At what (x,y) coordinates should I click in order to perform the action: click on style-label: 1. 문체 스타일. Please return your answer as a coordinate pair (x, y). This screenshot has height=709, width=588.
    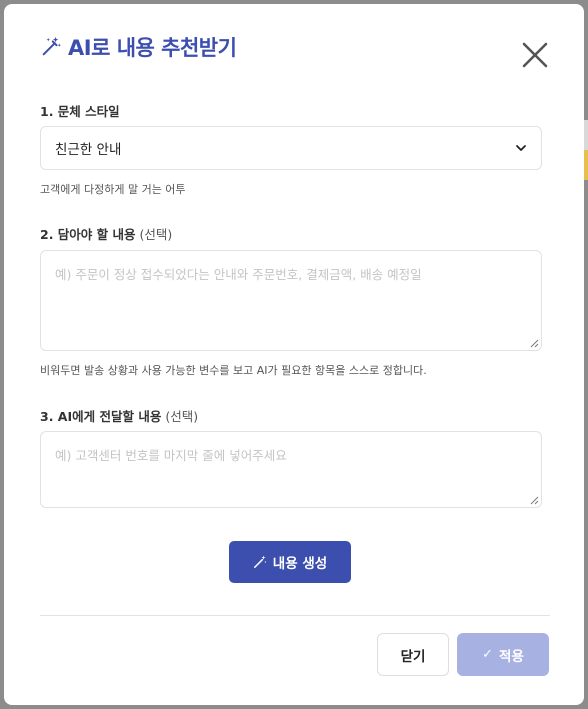
    Looking at the image, I should click on (80, 110).